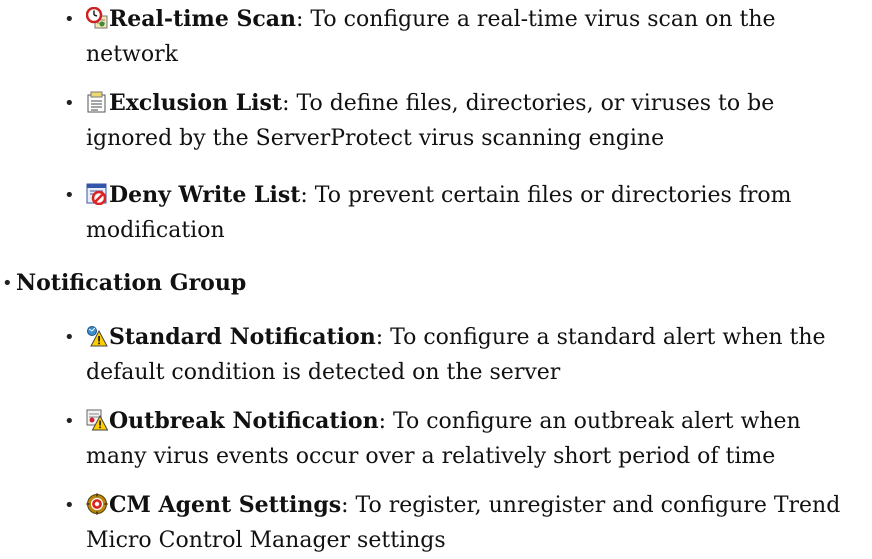 The image size is (872, 559). I want to click on cm-agent-settings-icon, so click(97, 504).